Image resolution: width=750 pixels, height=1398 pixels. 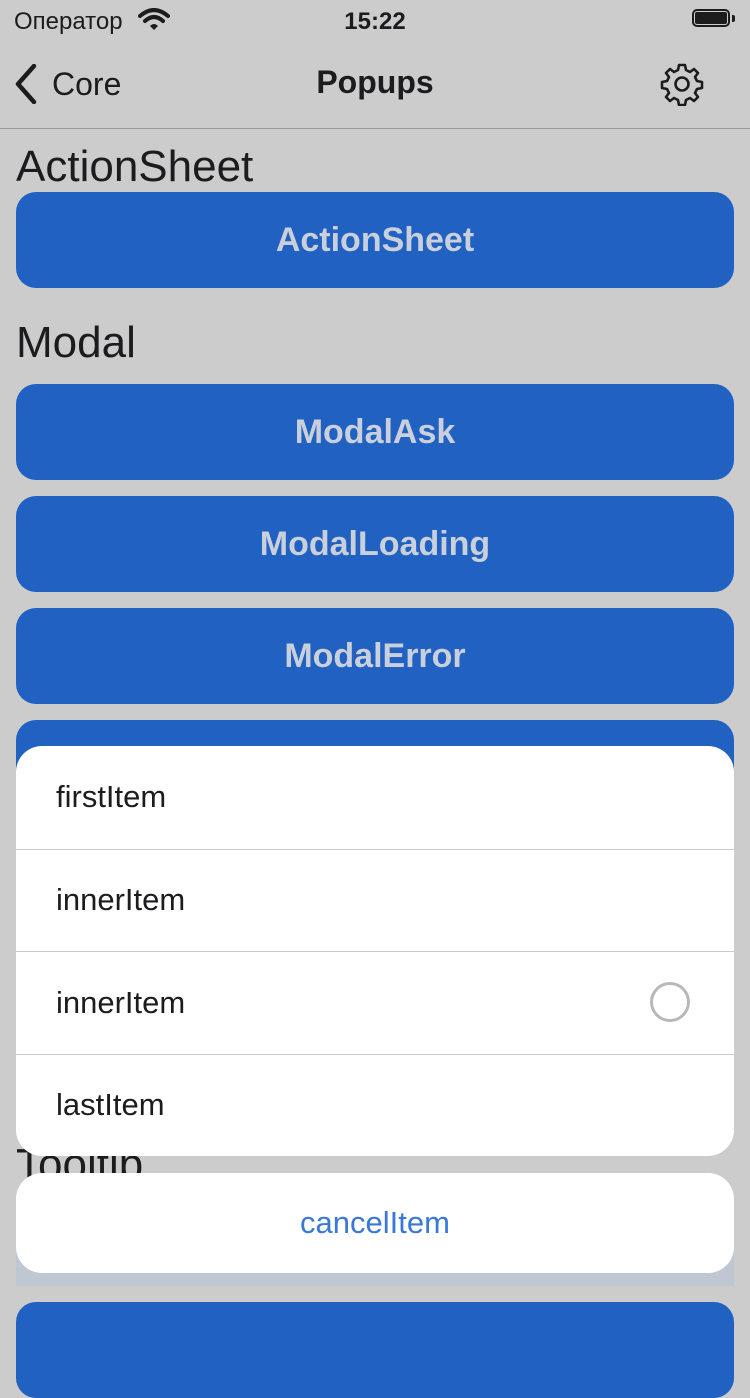 I want to click on obscured-bottom-button, so click(x=375, y=1350).